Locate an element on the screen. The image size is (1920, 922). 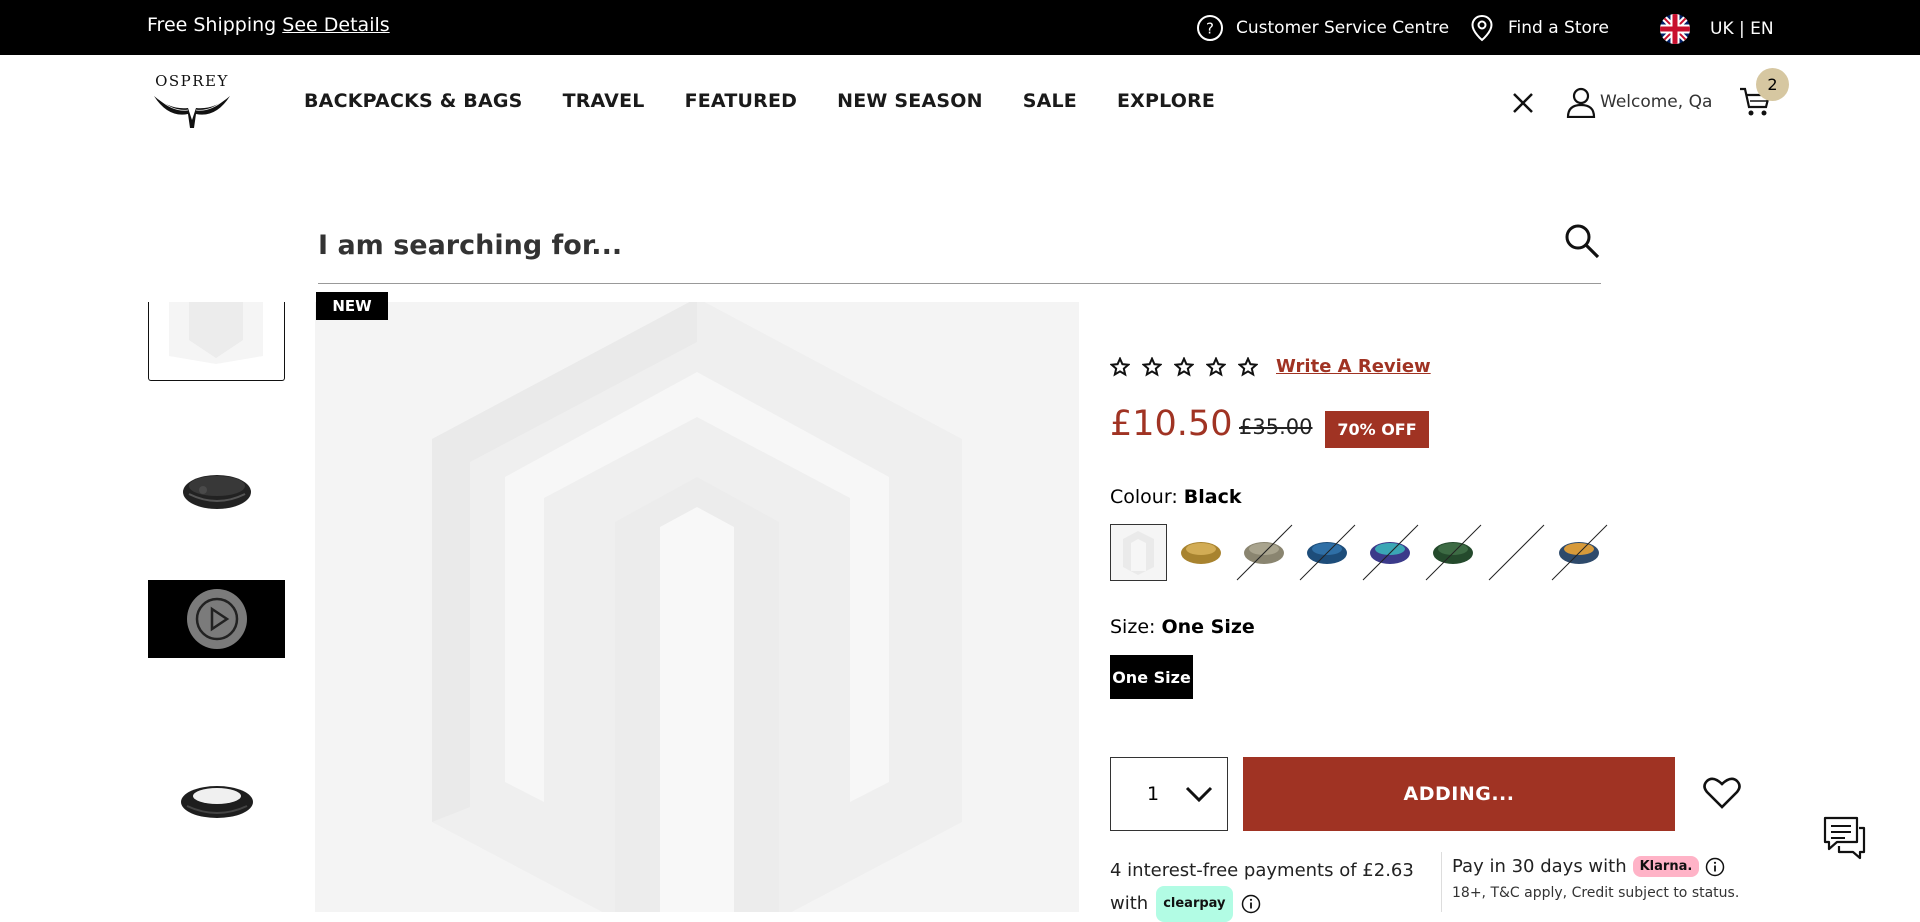
colour-swatches is located at coordinates (1359, 552).